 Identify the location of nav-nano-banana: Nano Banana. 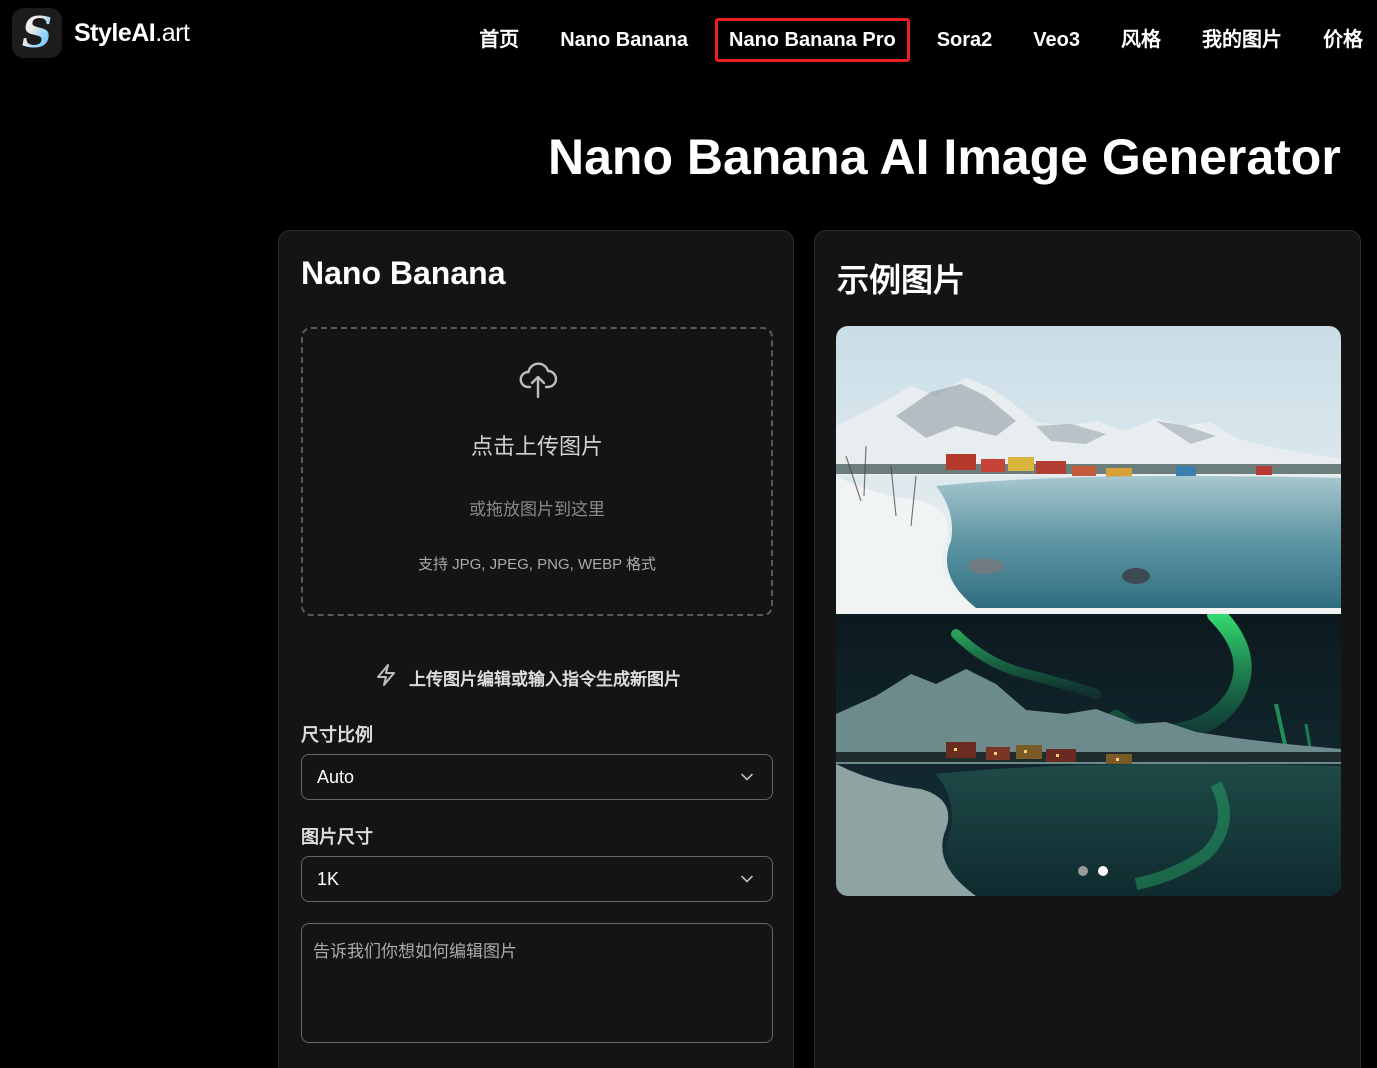
(624, 40).